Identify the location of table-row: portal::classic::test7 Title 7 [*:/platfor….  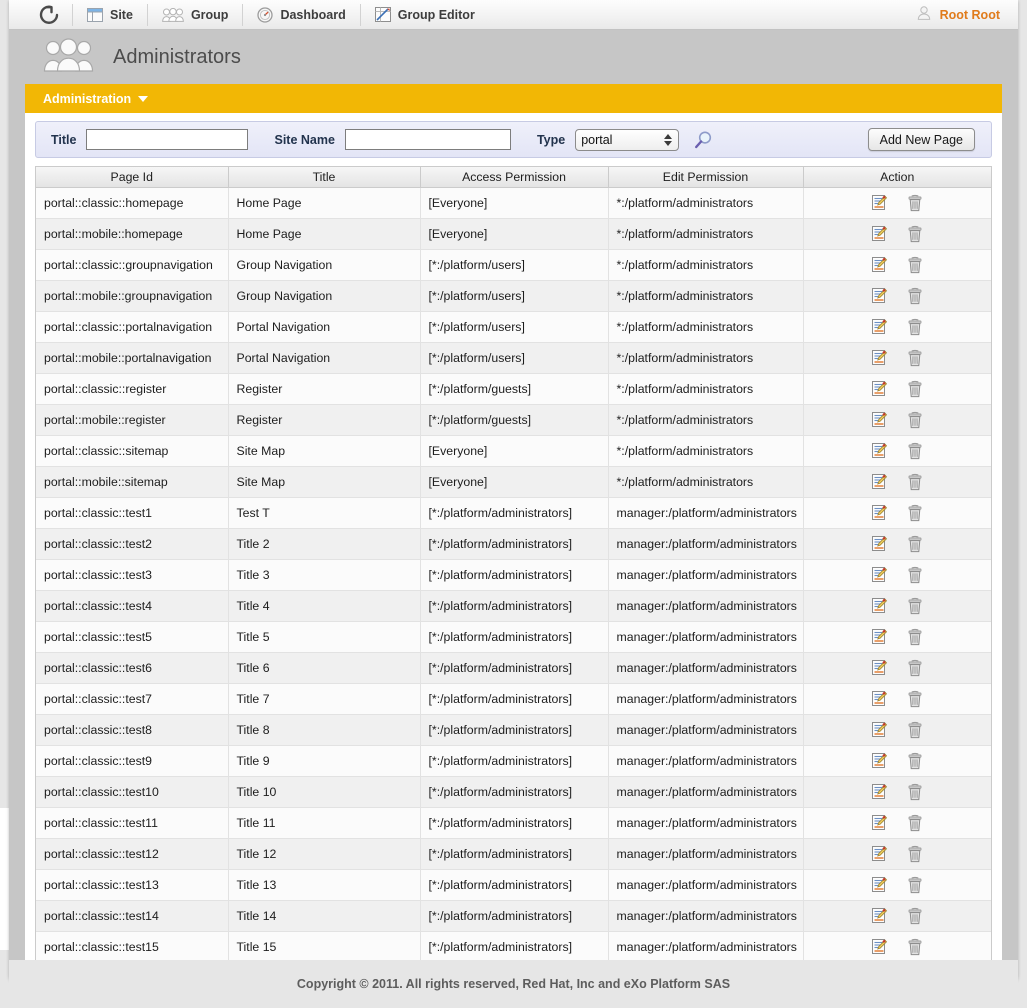
(513, 699).